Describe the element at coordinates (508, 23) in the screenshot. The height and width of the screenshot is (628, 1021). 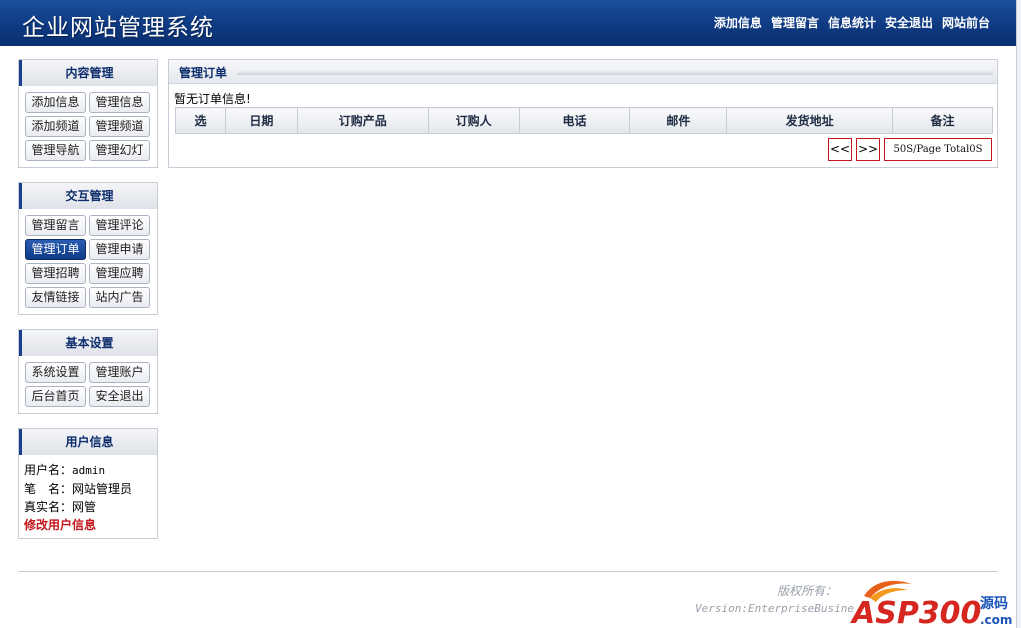
I see `top-header: 企业网站管理系统 添加信息 管理留言 信息统计 安全退出 网站前台` at that location.